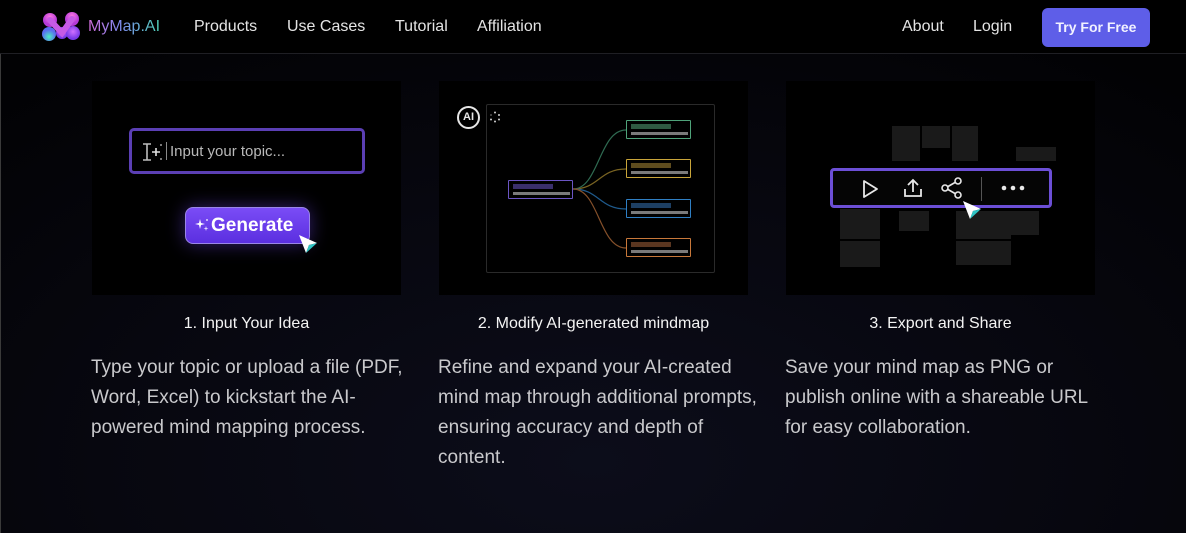 The height and width of the screenshot is (533, 1186). What do you see at coordinates (870, 189) in the screenshot?
I see `play-icon` at bounding box center [870, 189].